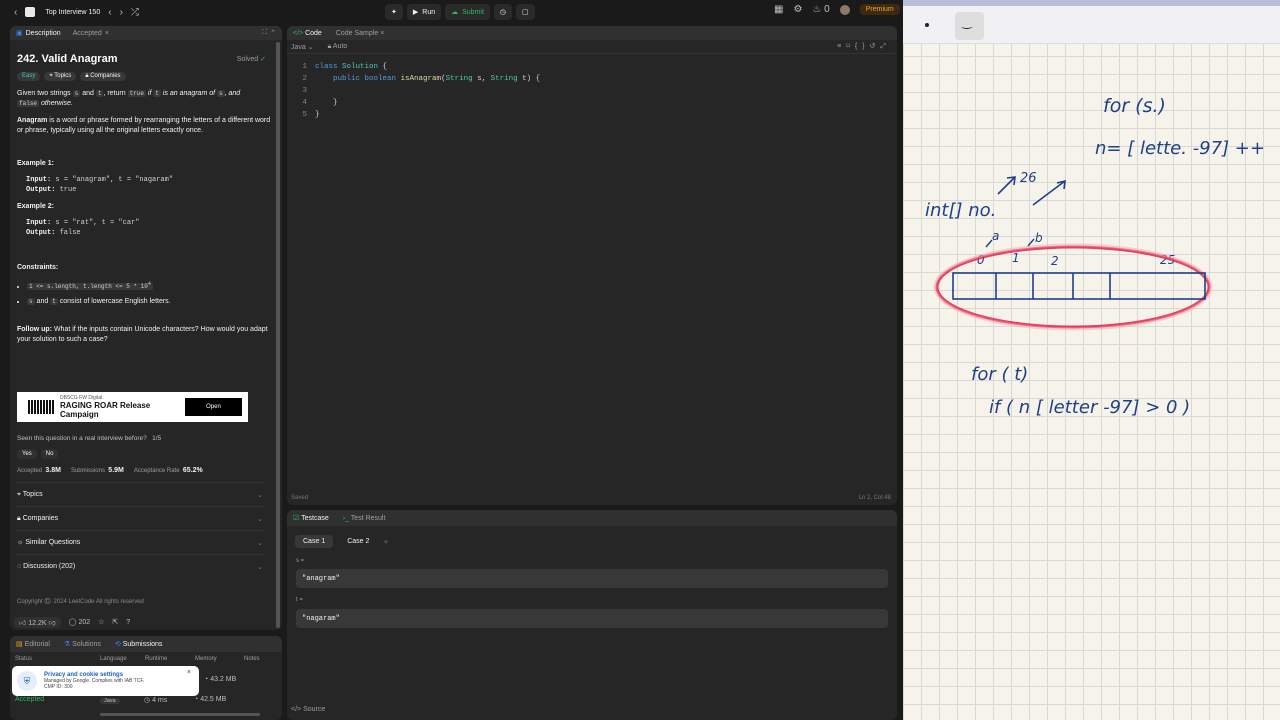 The width and height of the screenshot is (1280, 720). What do you see at coordinates (20, 542) in the screenshot?
I see `bulb-icon: ☼` at bounding box center [20, 542].